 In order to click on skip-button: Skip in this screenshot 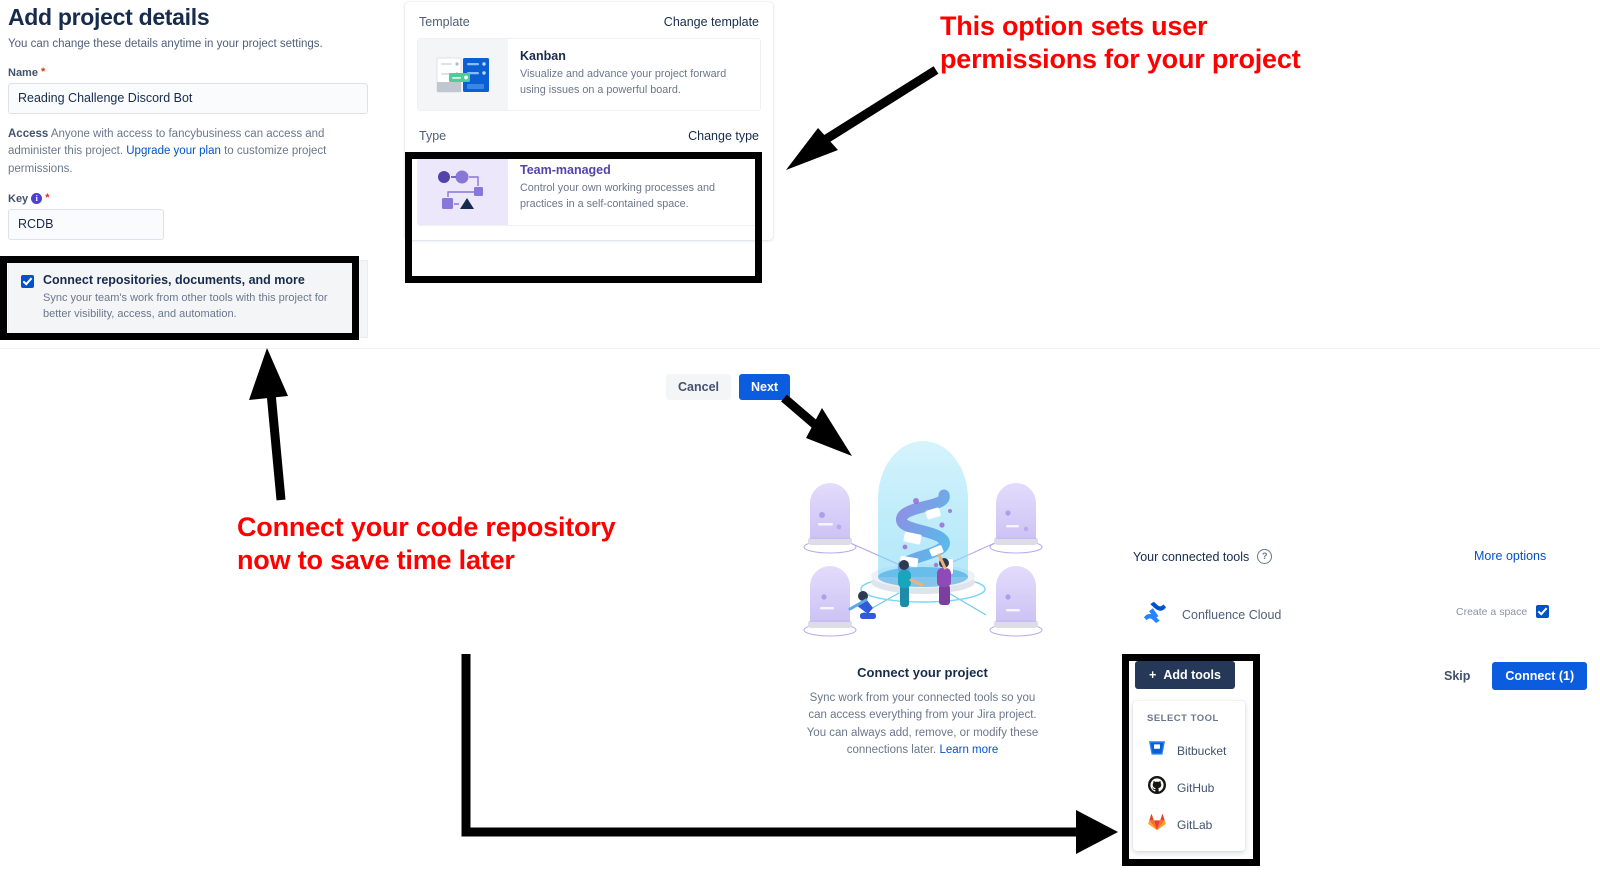, I will do `click(1457, 676)`.